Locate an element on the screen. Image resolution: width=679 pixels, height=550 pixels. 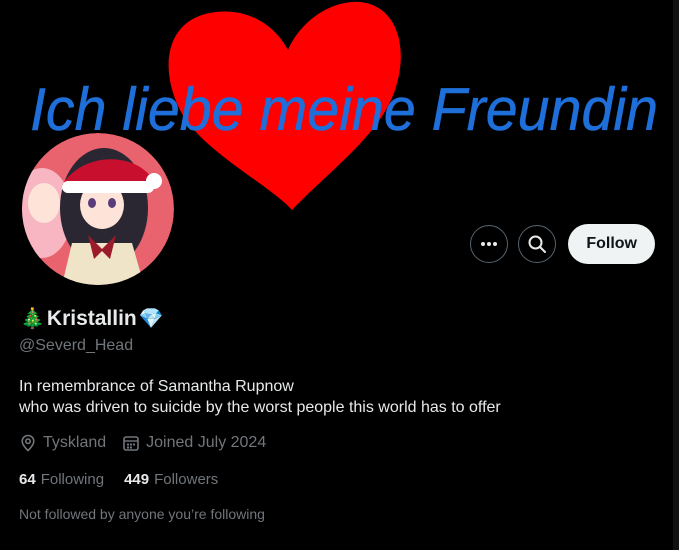
display-name: Kristallin is located at coordinates (91, 318).